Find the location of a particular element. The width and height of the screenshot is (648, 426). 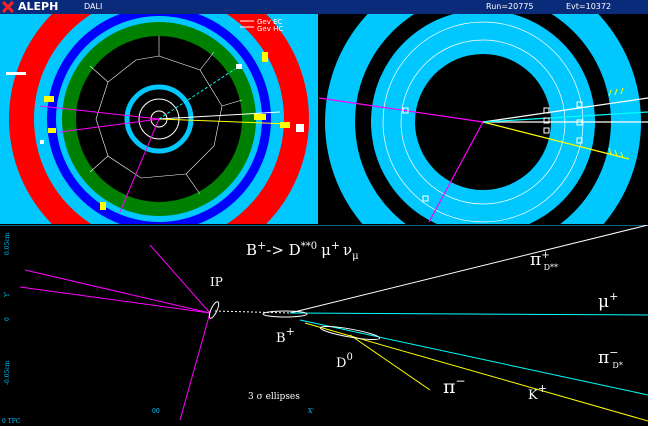

brand-label: ALEPH is located at coordinates (38, 6).